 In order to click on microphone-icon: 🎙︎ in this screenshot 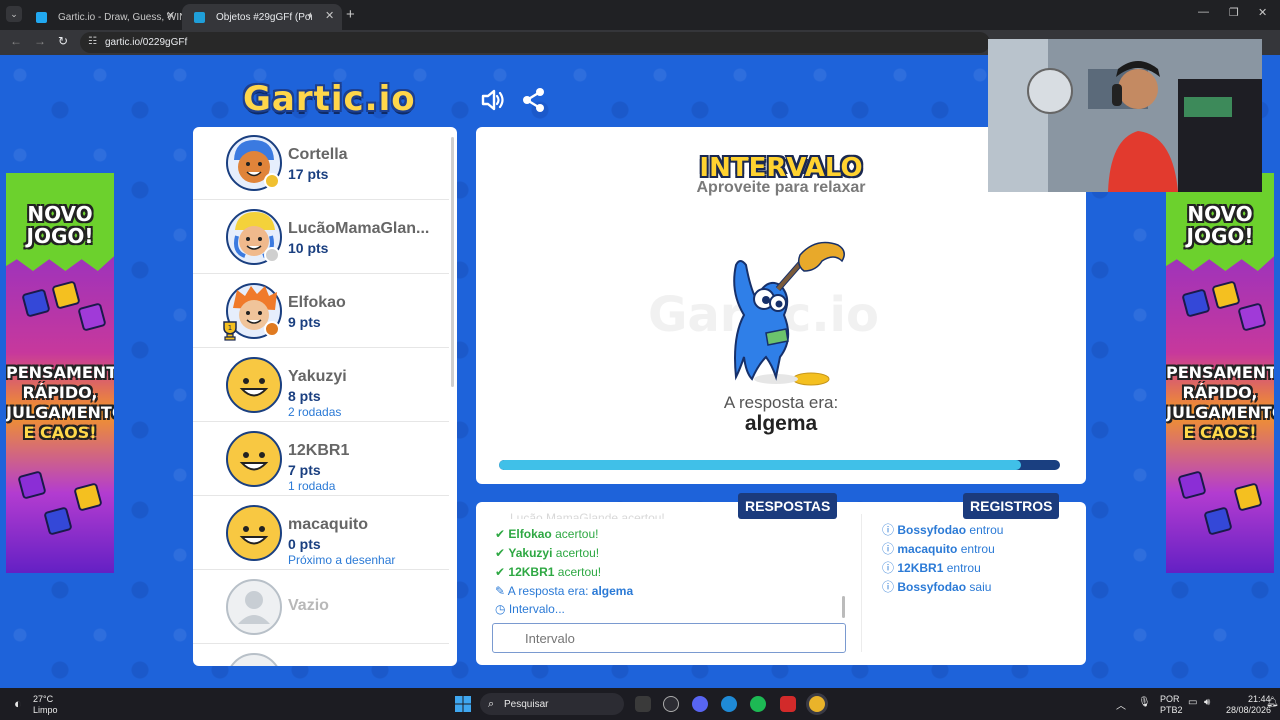, I will do `click(1144, 702)`.